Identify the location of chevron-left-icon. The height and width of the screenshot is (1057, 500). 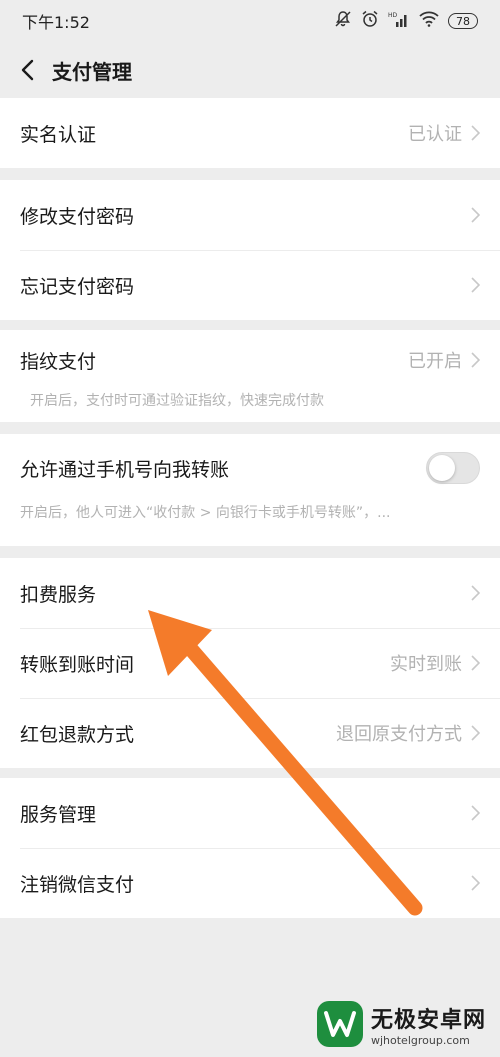
(27, 70).